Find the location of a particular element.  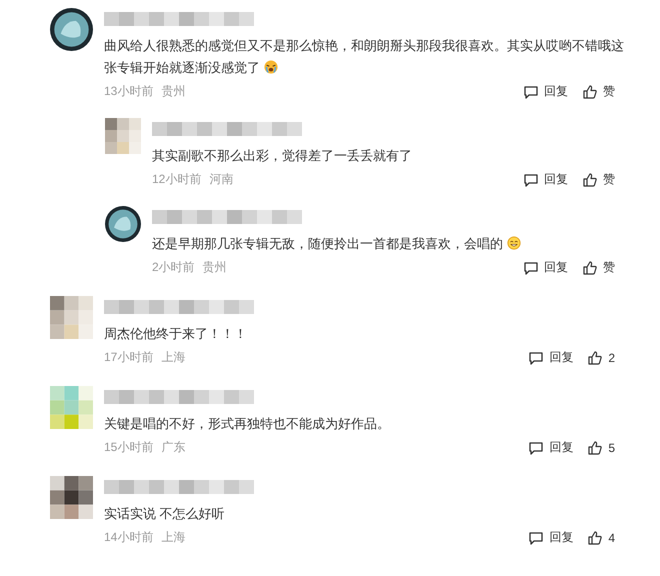

comment-text: 其实副歌不那么出彩，觉得差了一丢丢就有了 is located at coordinates (282, 156).